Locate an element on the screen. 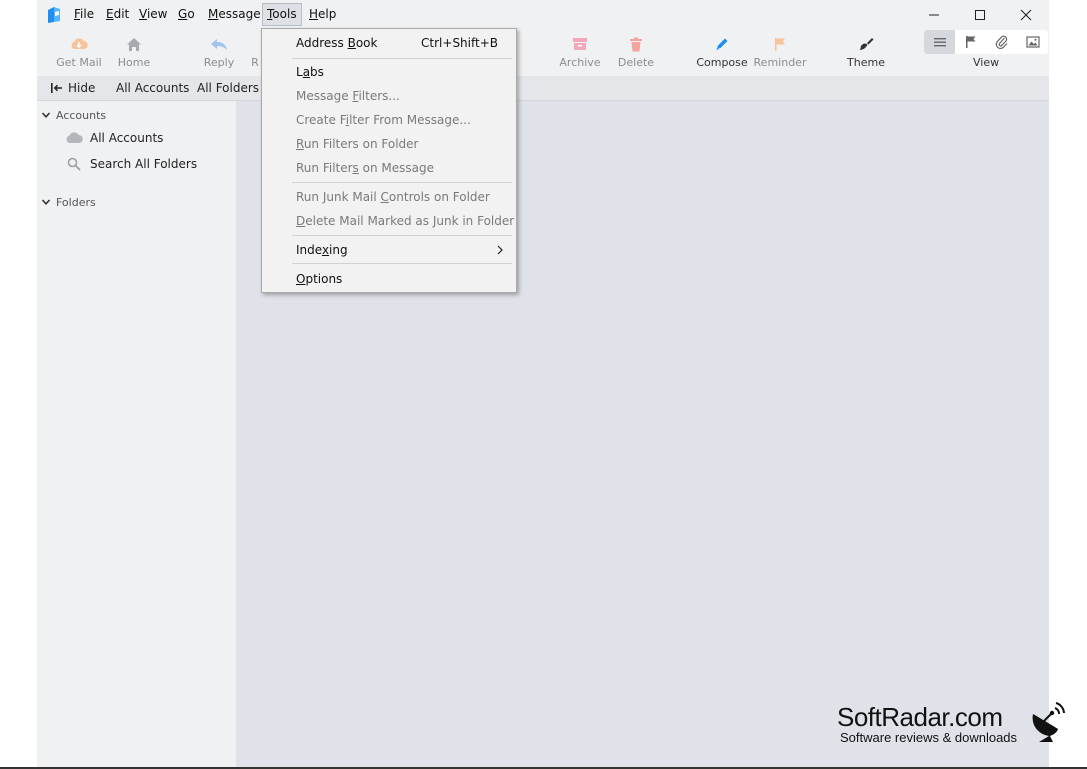 This screenshot has height=769, width=1087. sidebar-item-search-all-folders: Search All Folders is located at coordinates (131, 164).